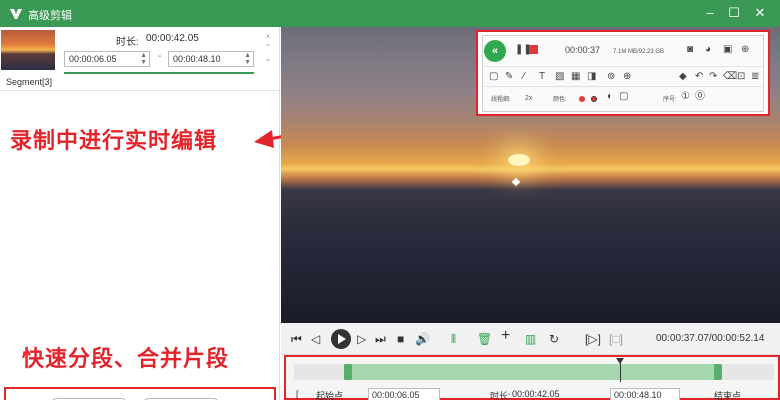  I want to click on timeline-end-input: 00:00:48.10, so click(645, 394).